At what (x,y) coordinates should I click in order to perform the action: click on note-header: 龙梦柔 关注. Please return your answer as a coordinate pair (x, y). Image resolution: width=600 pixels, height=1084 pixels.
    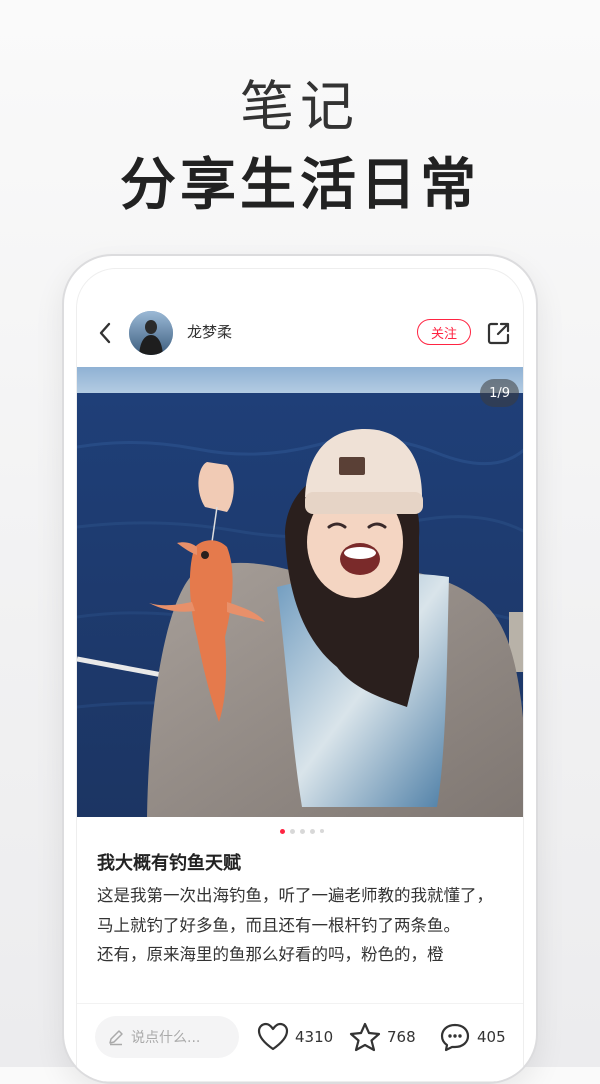
    Looking at the image, I should click on (300, 333).